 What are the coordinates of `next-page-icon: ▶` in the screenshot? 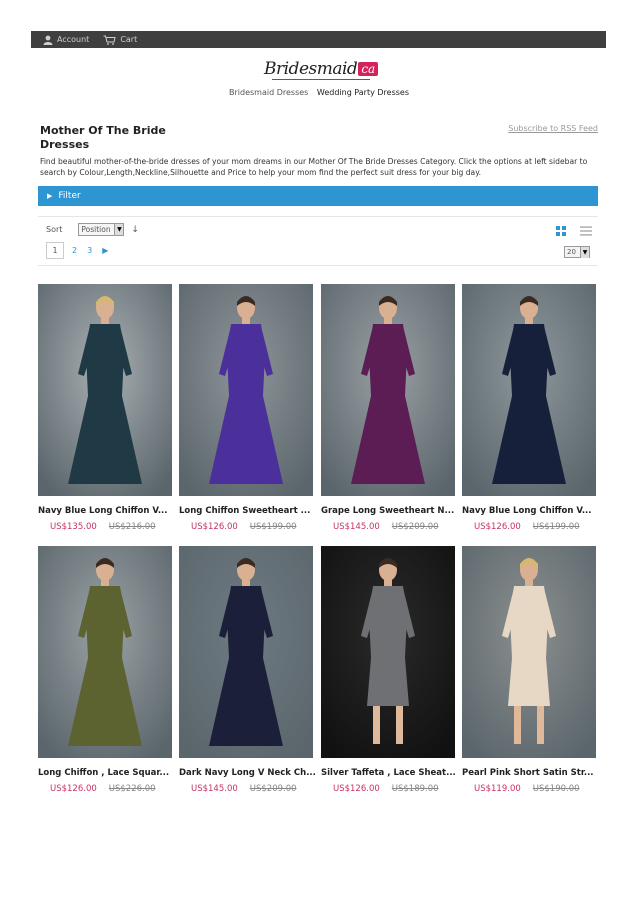 It's located at (105, 250).